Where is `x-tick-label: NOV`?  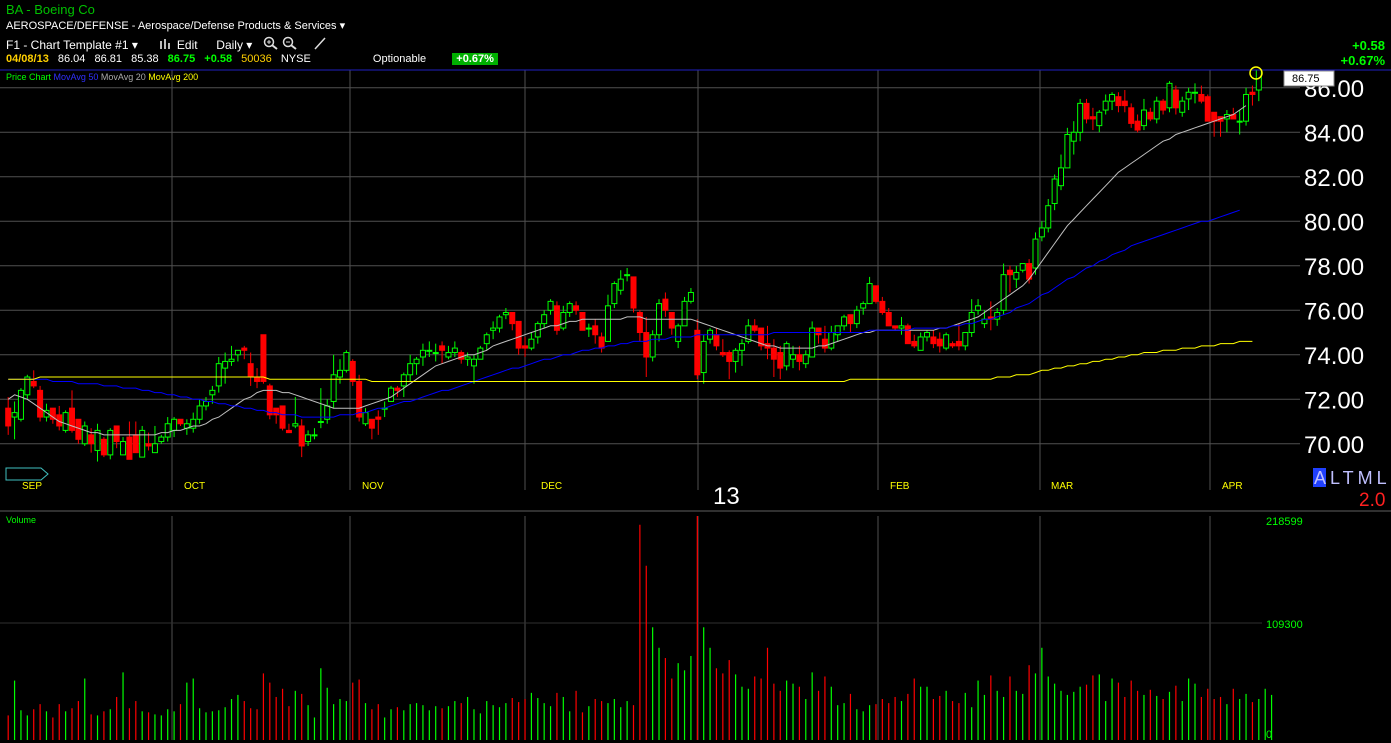 x-tick-label: NOV is located at coordinates (373, 486).